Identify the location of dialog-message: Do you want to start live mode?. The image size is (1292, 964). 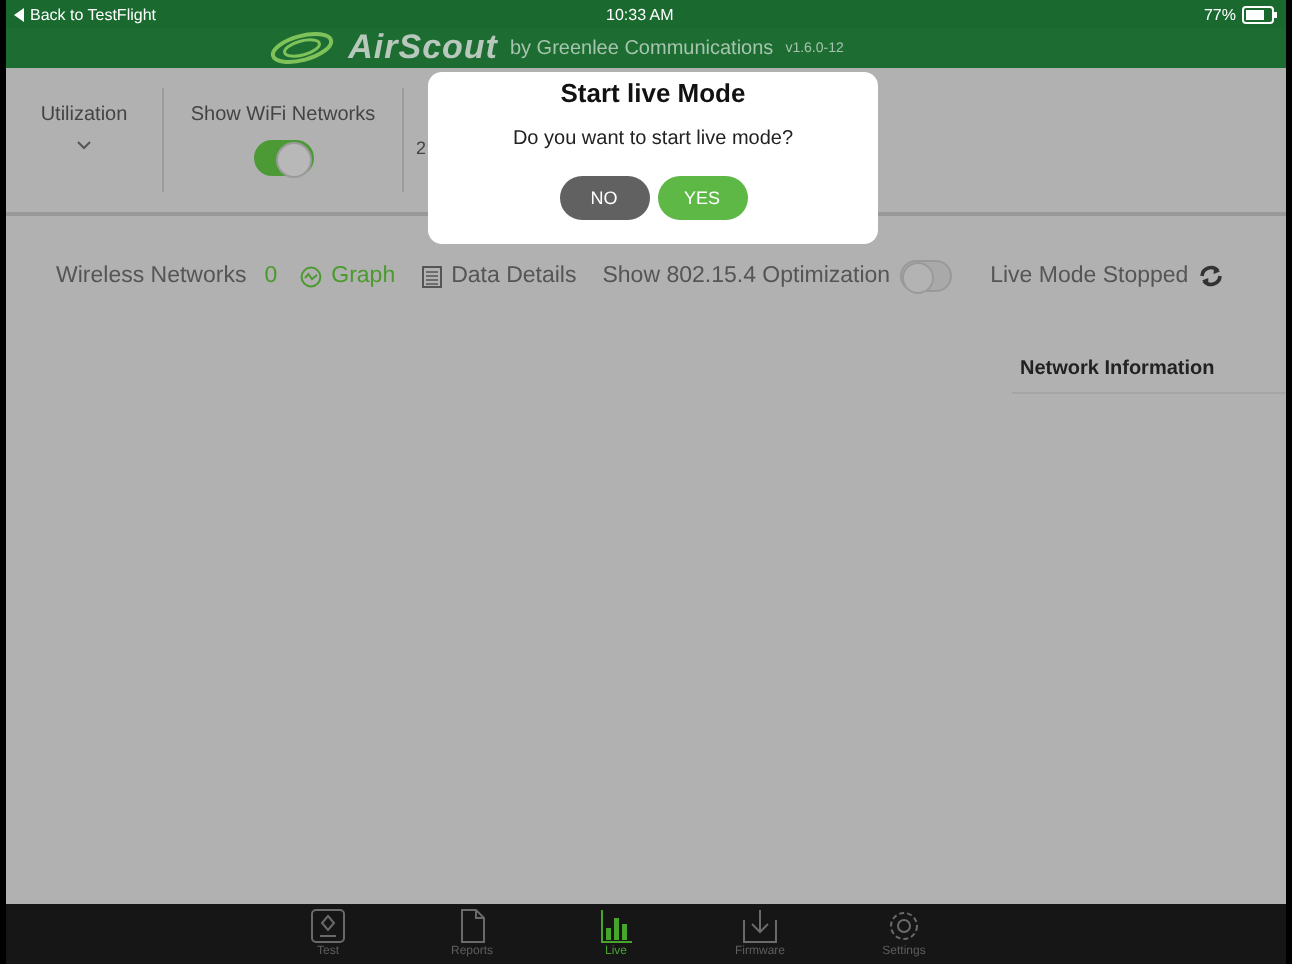
(653, 139).